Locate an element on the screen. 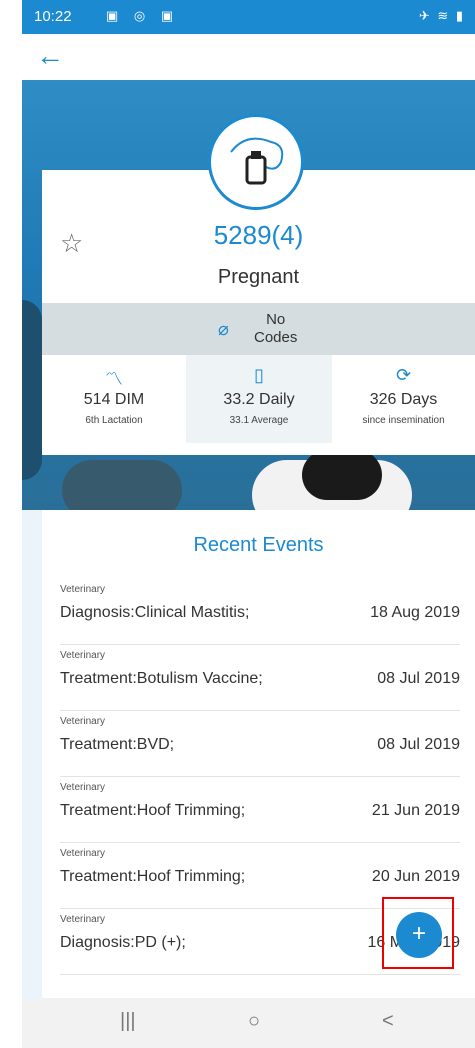 The width and height of the screenshot is (475, 1048). stat-milk-label: 33.1 Average is located at coordinates (259, 420).